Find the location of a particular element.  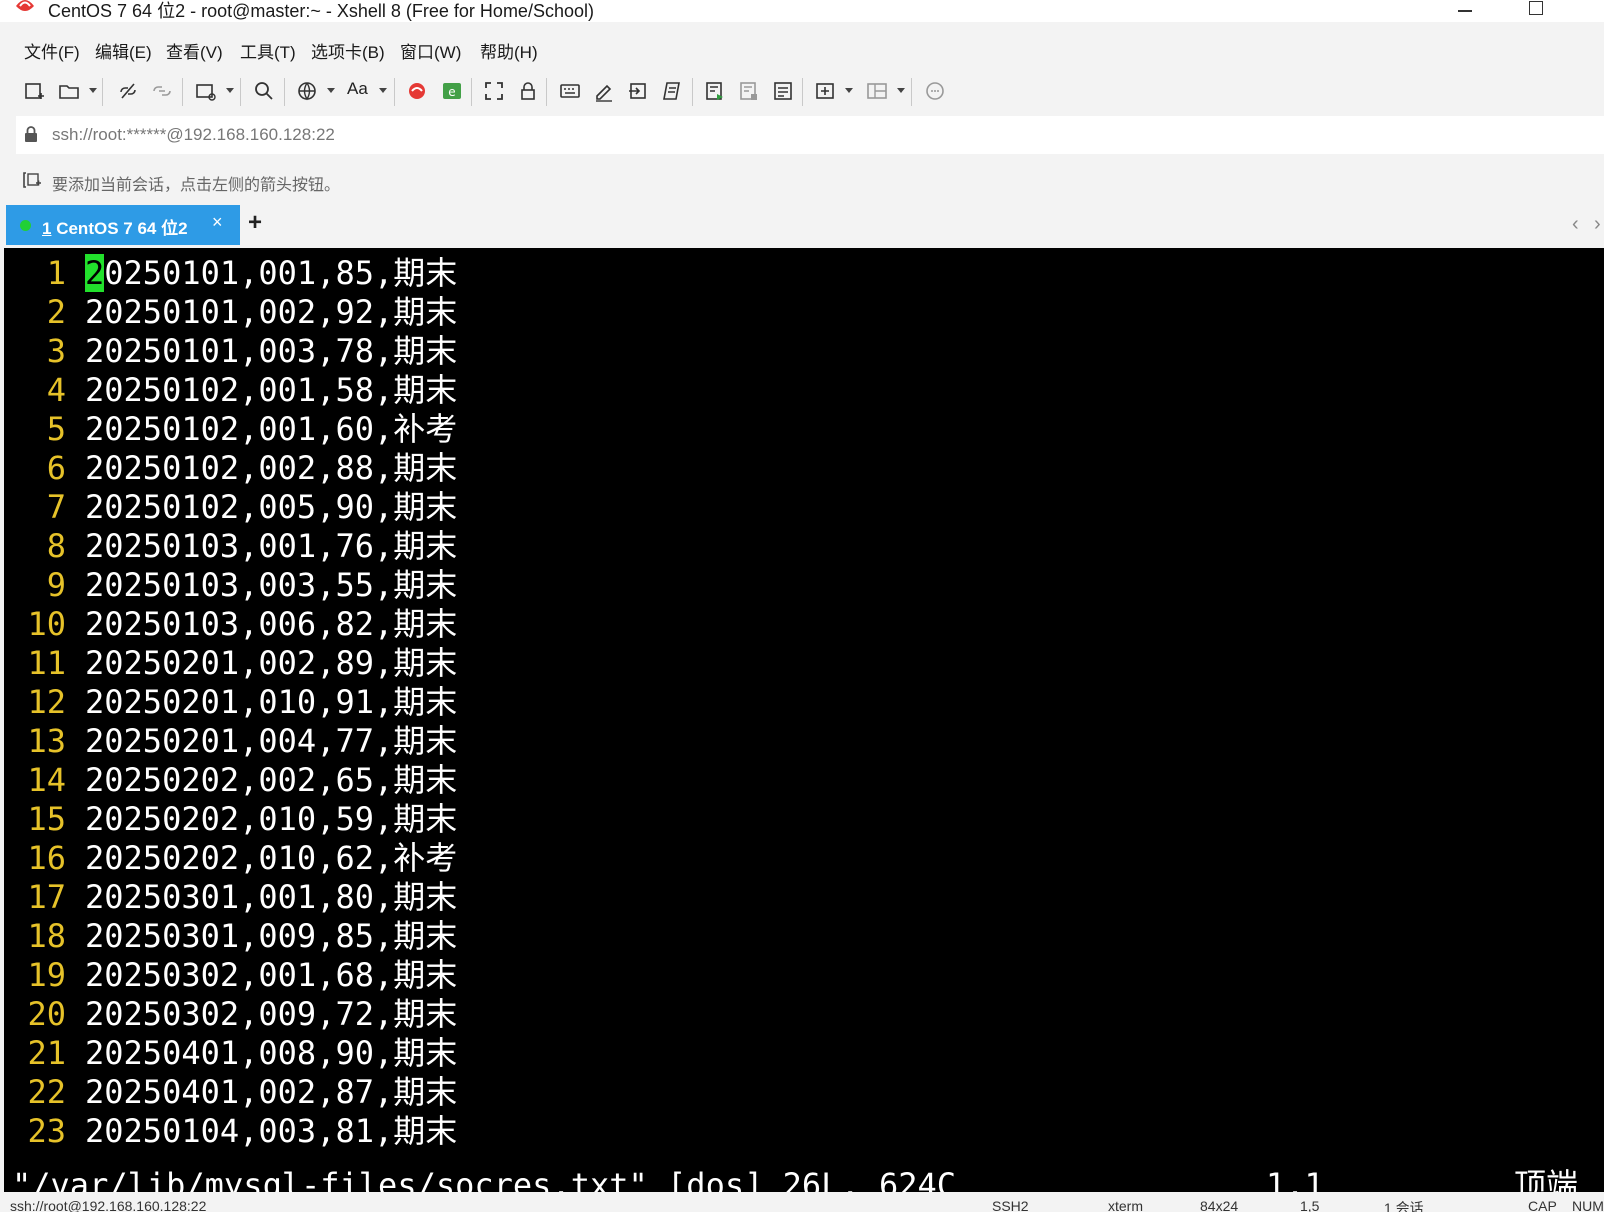

tab-close-icon: × is located at coordinates (217, 222).